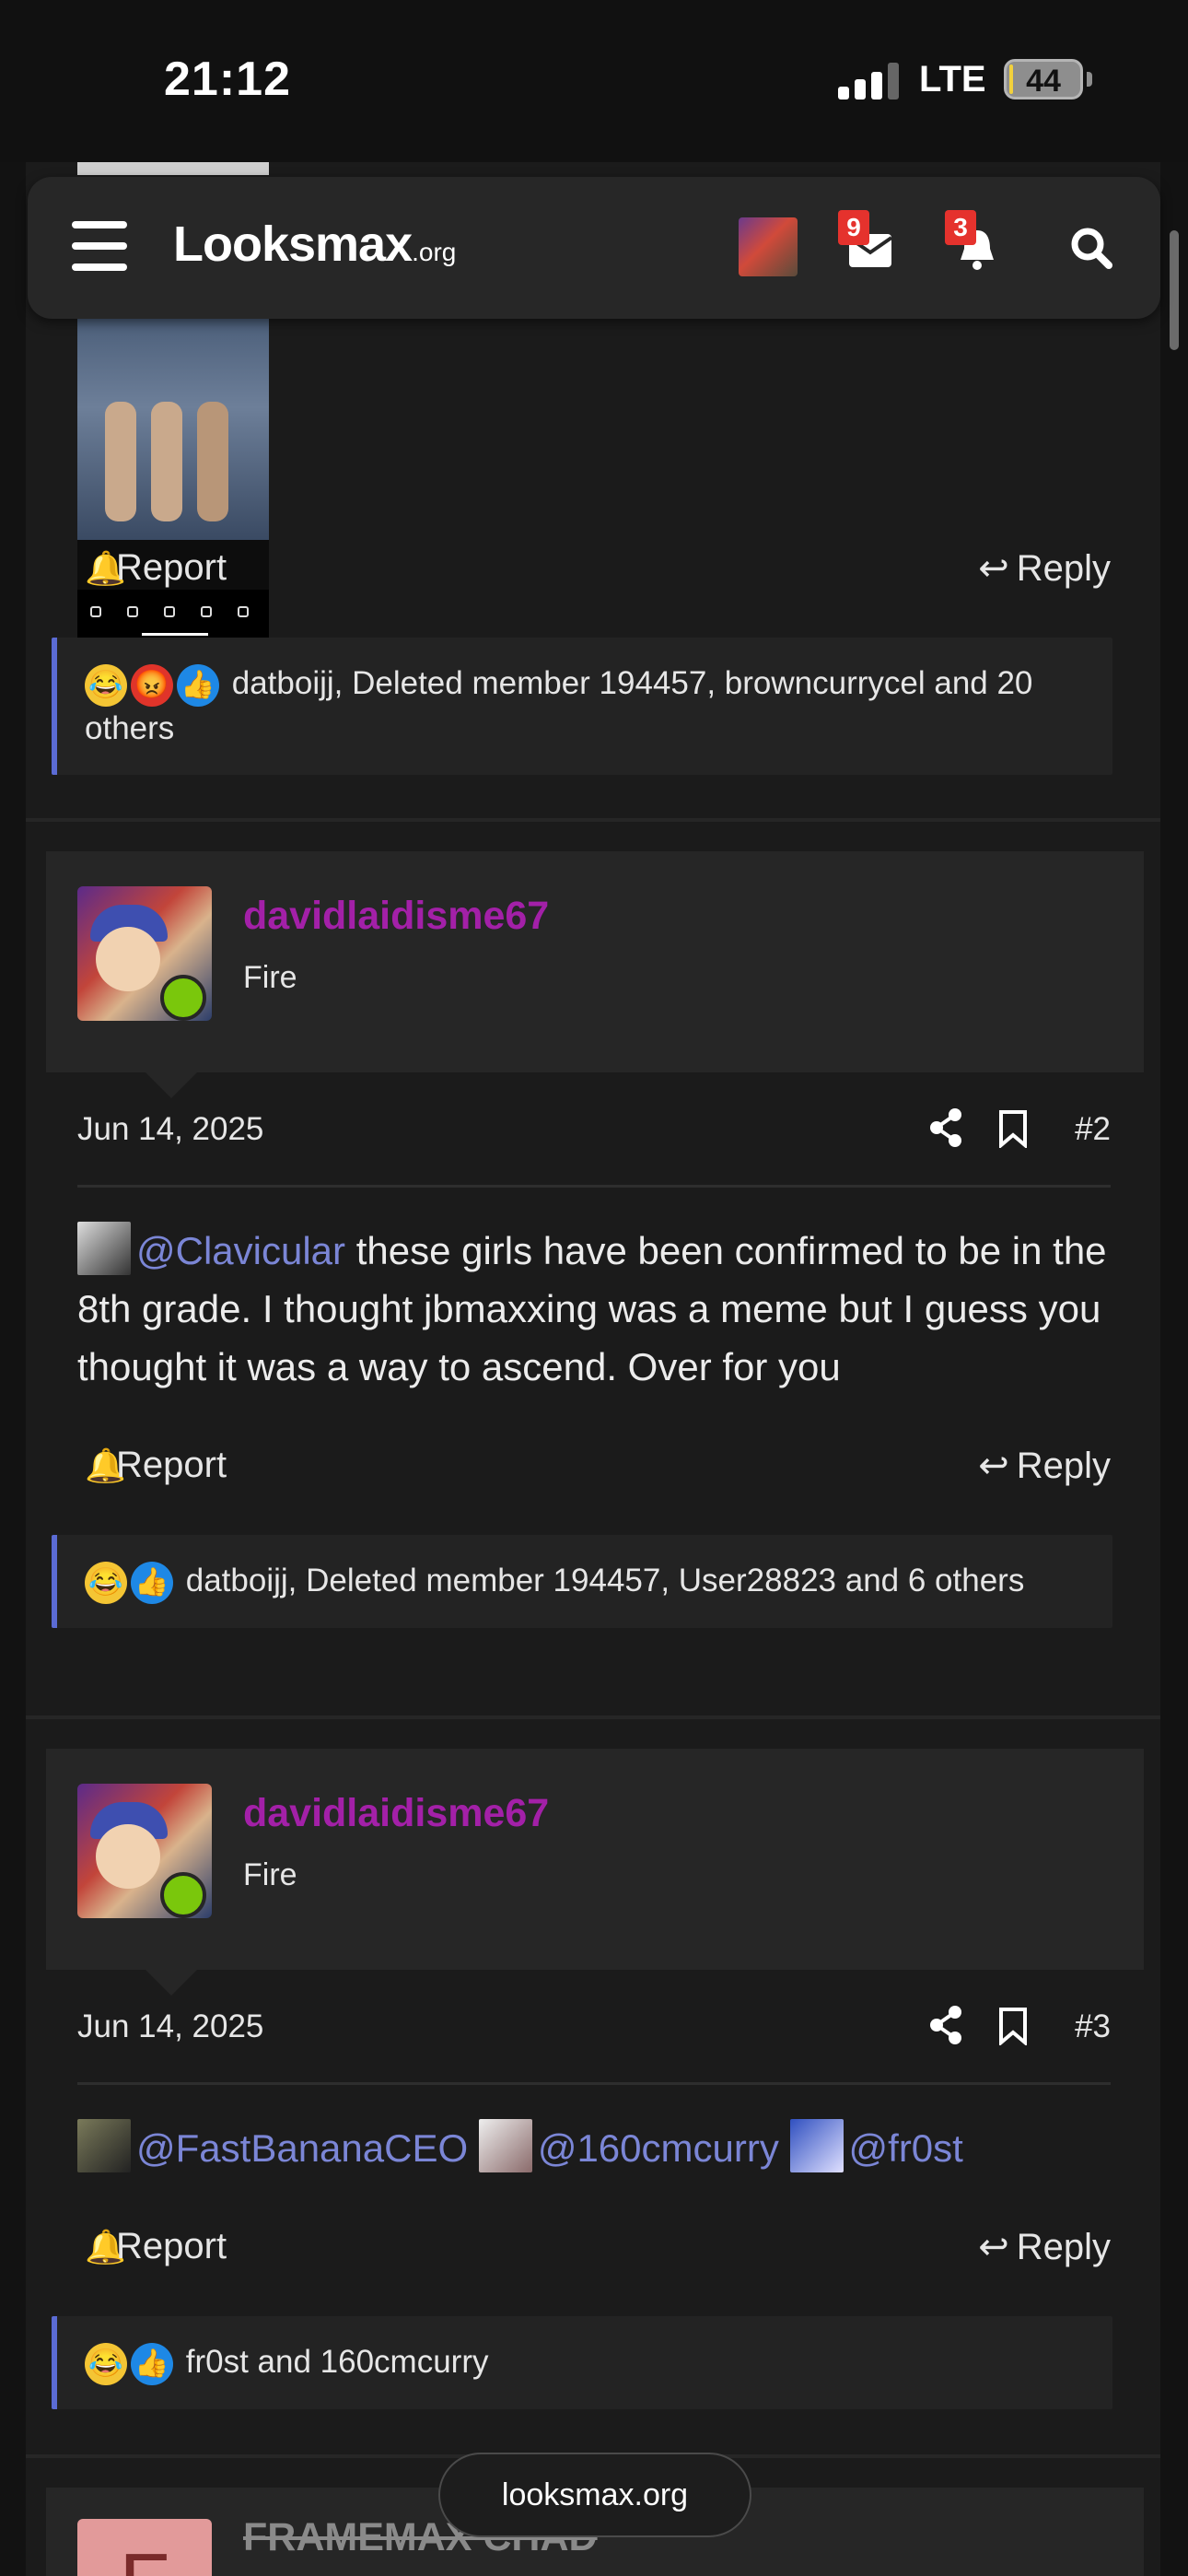 This screenshot has width=1188, height=2576. What do you see at coordinates (869, 81) in the screenshot?
I see `signal-icon` at bounding box center [869, 81].